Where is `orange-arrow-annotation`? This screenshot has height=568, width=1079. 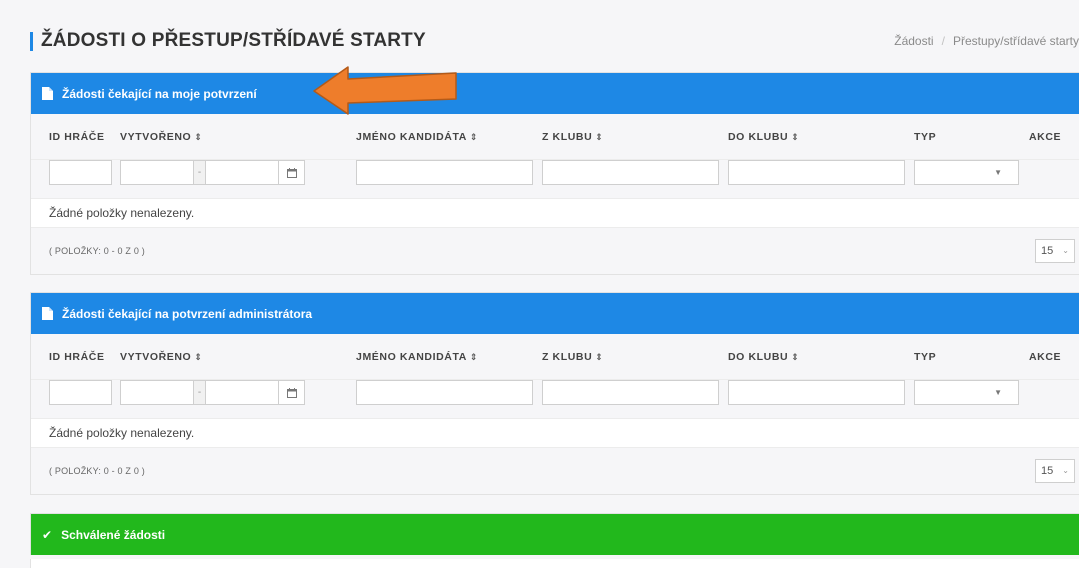
orange-arrow-annotation is located at coordinates (385, 90).